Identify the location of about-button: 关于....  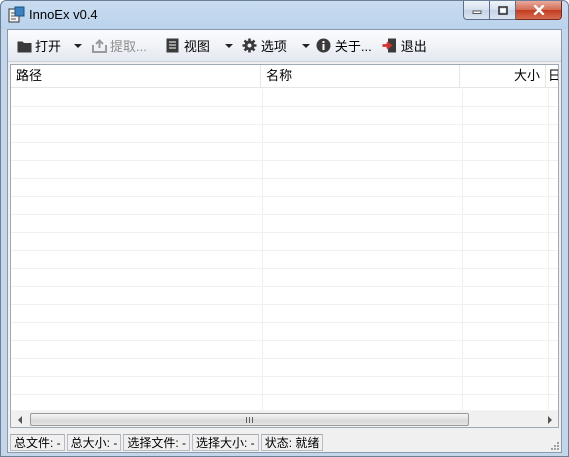
(344, 46).